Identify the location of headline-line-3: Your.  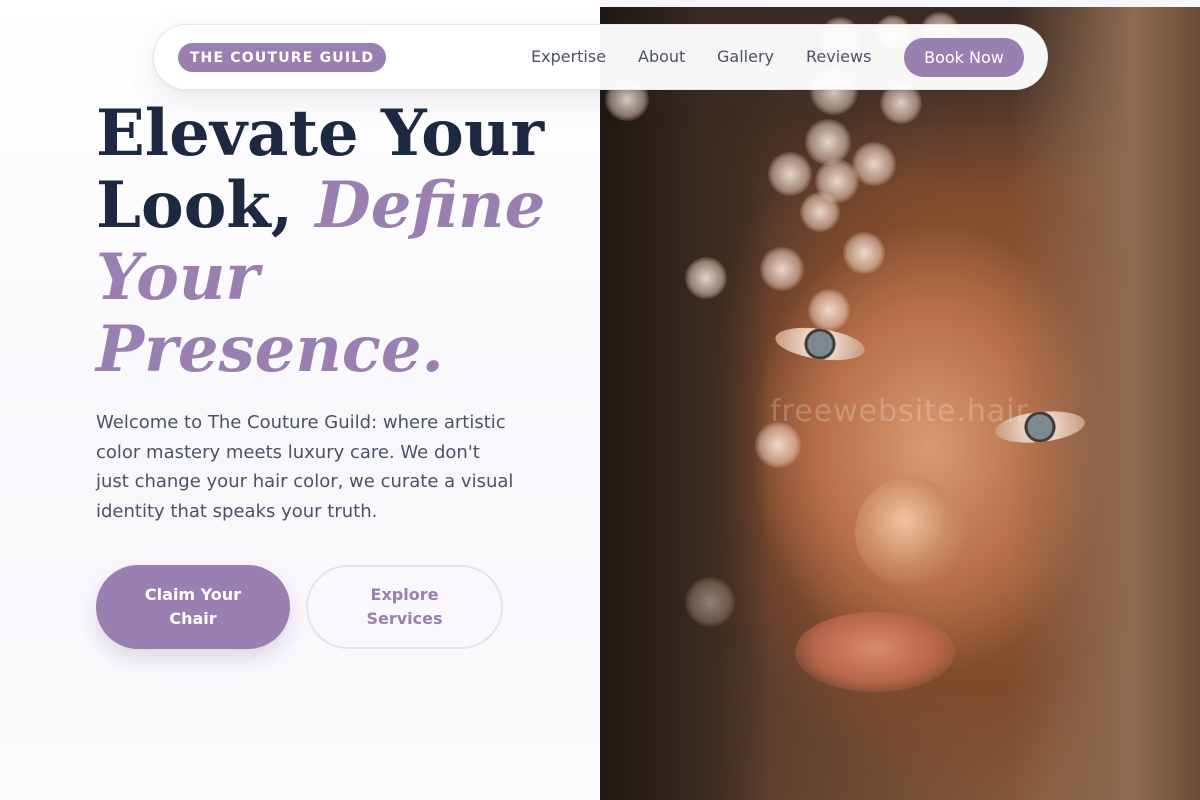
(178, 277).